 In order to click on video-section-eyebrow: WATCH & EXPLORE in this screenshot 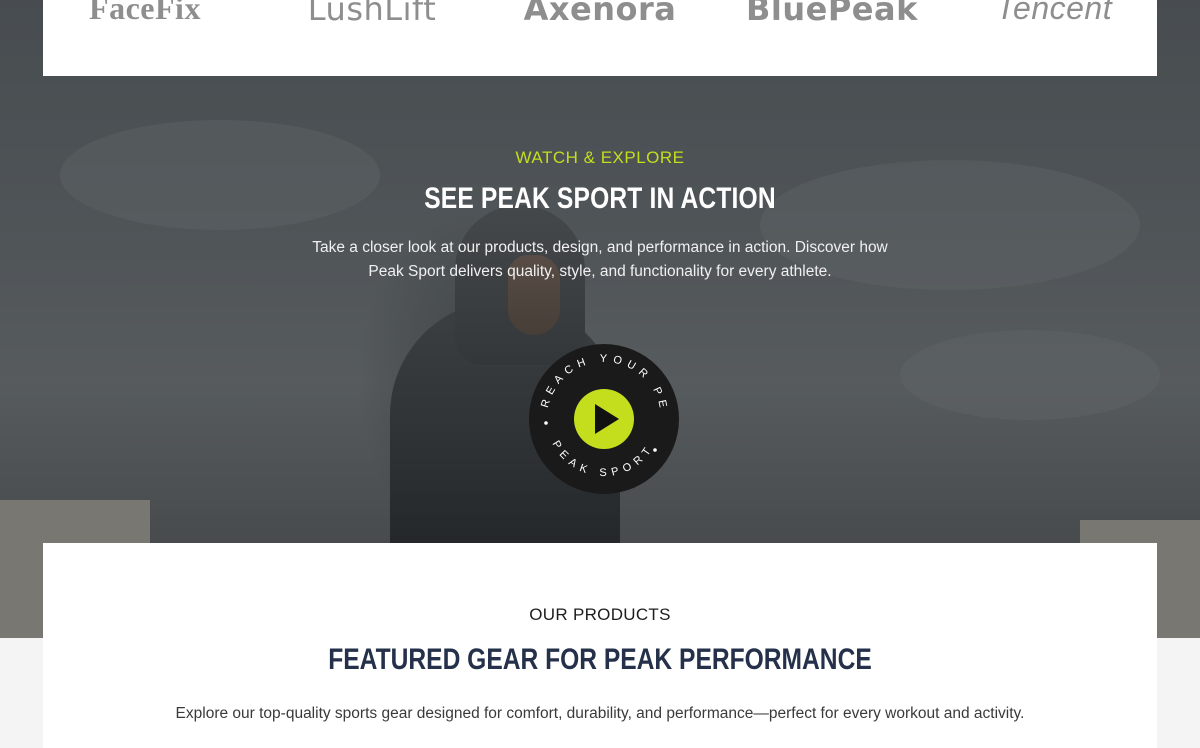, I will do `click(600, 157)`.